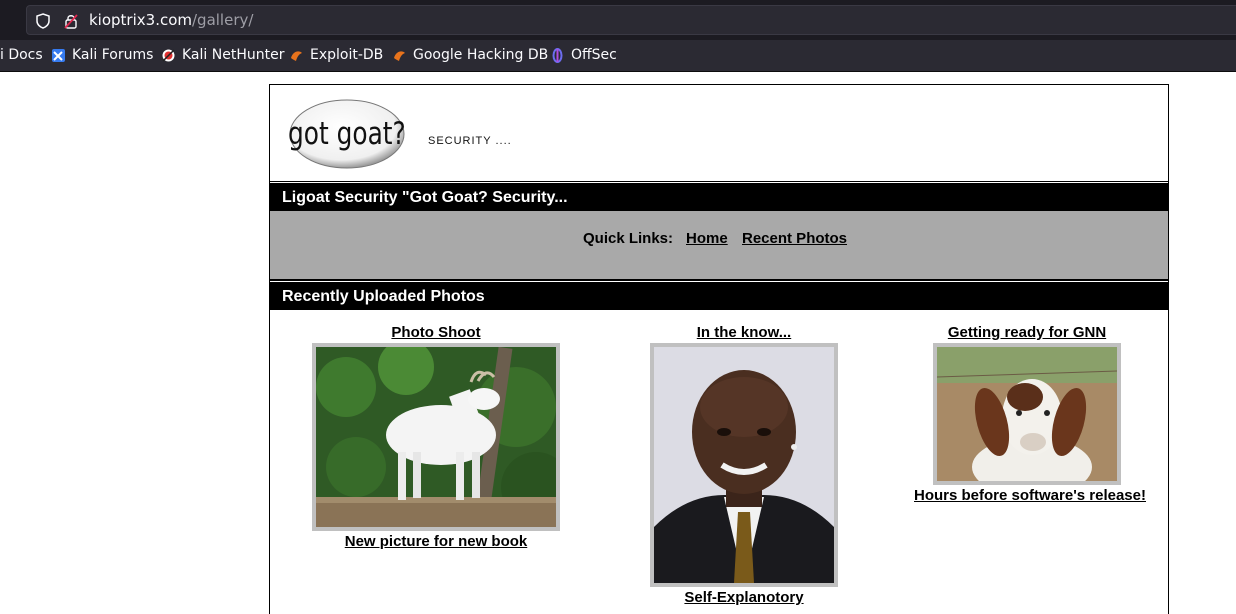  Describe the element at coordinates (233, 55) in the screenshot. I see `bookmark-label: Kali NetHunter` at that location.